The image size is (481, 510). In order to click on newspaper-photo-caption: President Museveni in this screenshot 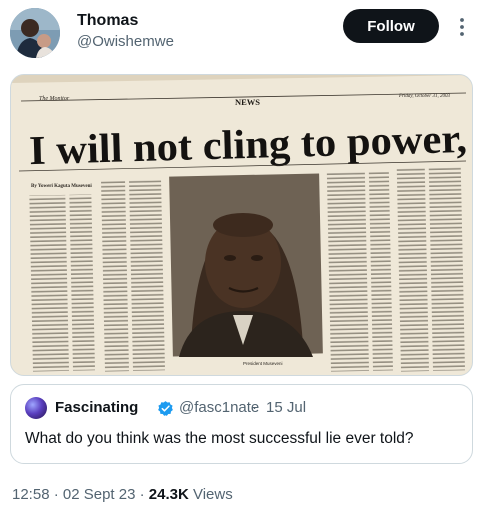, I will do `click(263, 363)`.